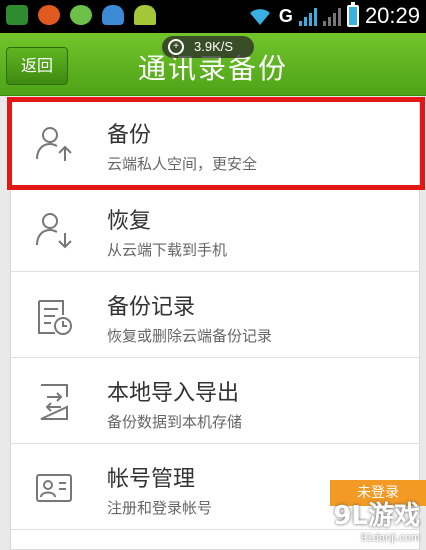  Describe the element at coordinates (54, 488) in the screenshot. I see `account-icon` at that location.